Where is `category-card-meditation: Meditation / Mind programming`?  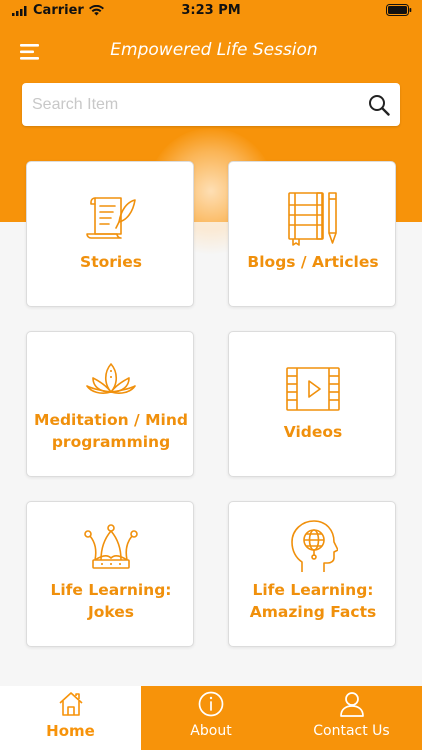
category-card-meditation: Meditation / Mind programming is located at coordinates (110, 404).